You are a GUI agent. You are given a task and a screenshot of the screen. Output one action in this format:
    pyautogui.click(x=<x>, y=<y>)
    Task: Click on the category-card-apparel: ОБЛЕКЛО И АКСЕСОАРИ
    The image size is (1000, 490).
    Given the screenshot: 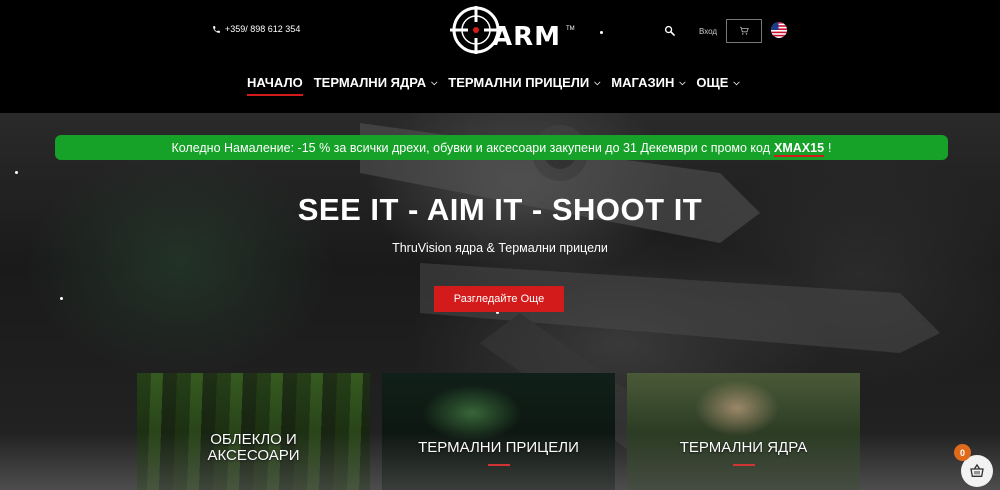 What is the action you would take?
    pyautogui.click(x=253, y=431)
    